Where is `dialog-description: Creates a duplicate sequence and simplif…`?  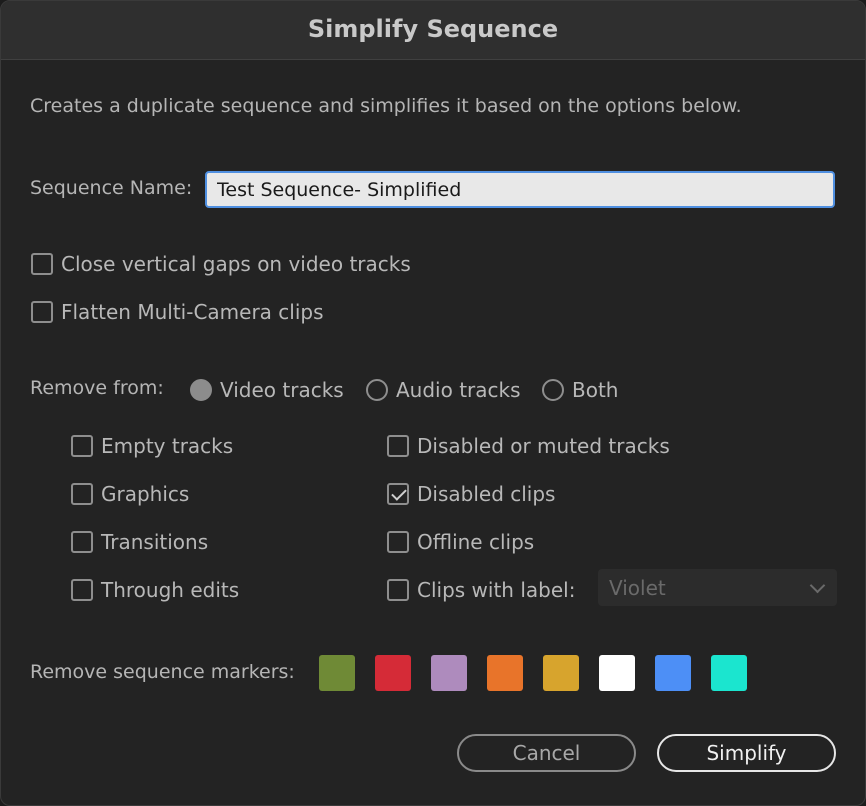 dialog-description: Creates a duplicate sequence and simplif… is located at coordinates (386, 106).